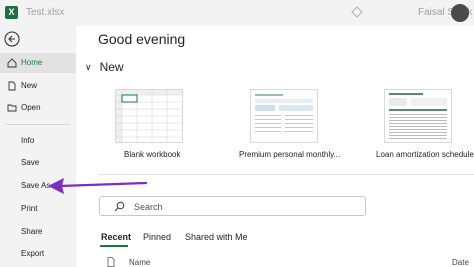 The image size is (474, 267). What do you see at coordinates (142, 39) in the screenshot?
I see `greeting-heading: Good evening` at bounding box center [142, 39].